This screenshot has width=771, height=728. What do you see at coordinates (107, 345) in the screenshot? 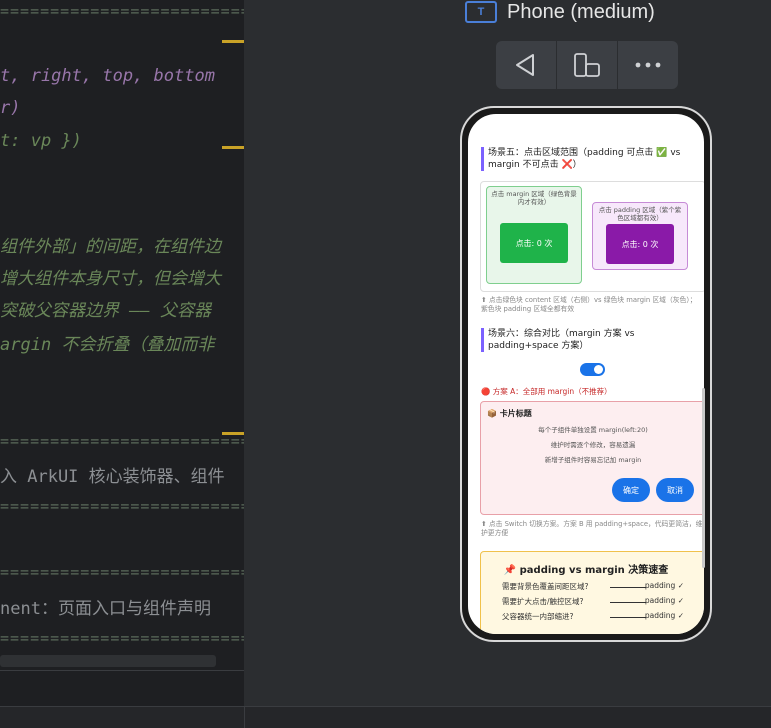
I see `code-comment: argin 不会折叠（叠加而非` at bounding box center [107, 345].